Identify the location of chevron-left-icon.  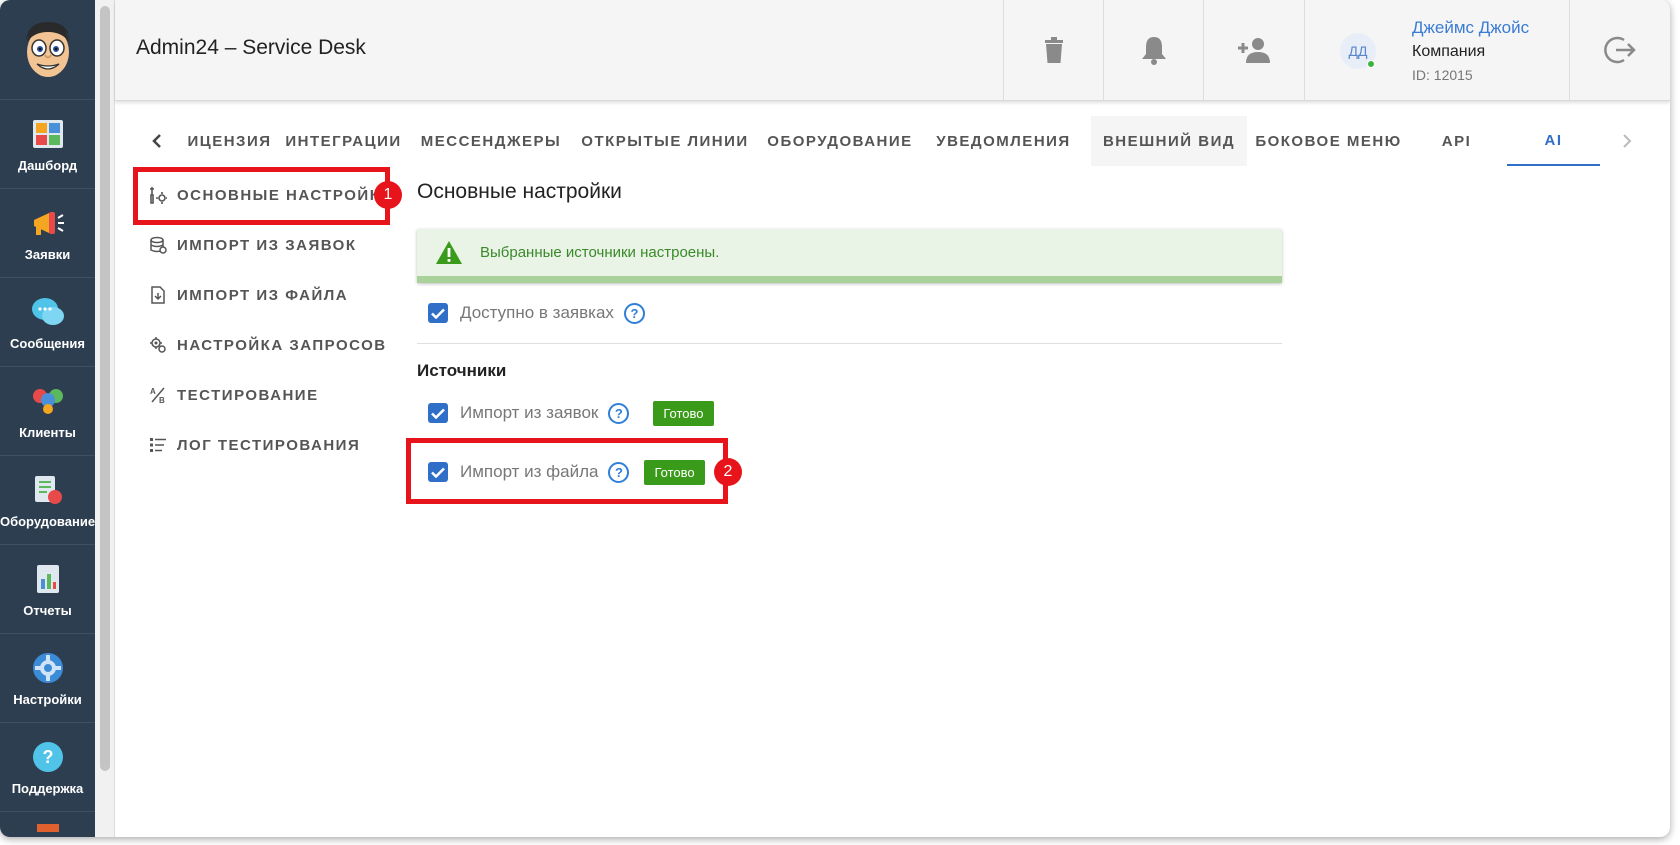
(156, 141).